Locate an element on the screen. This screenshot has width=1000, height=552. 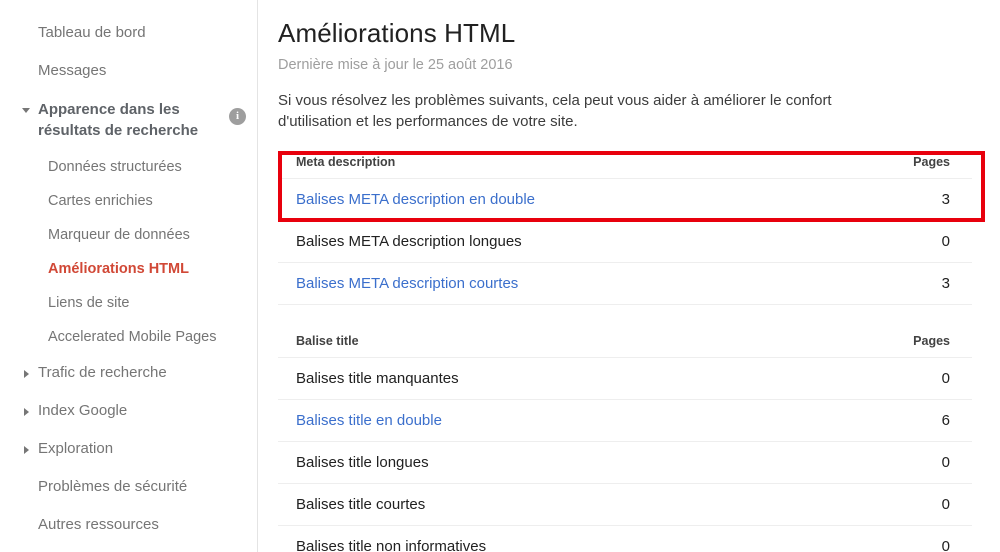
issue-link: Balises META description en double is located at coordinates (415, 199).